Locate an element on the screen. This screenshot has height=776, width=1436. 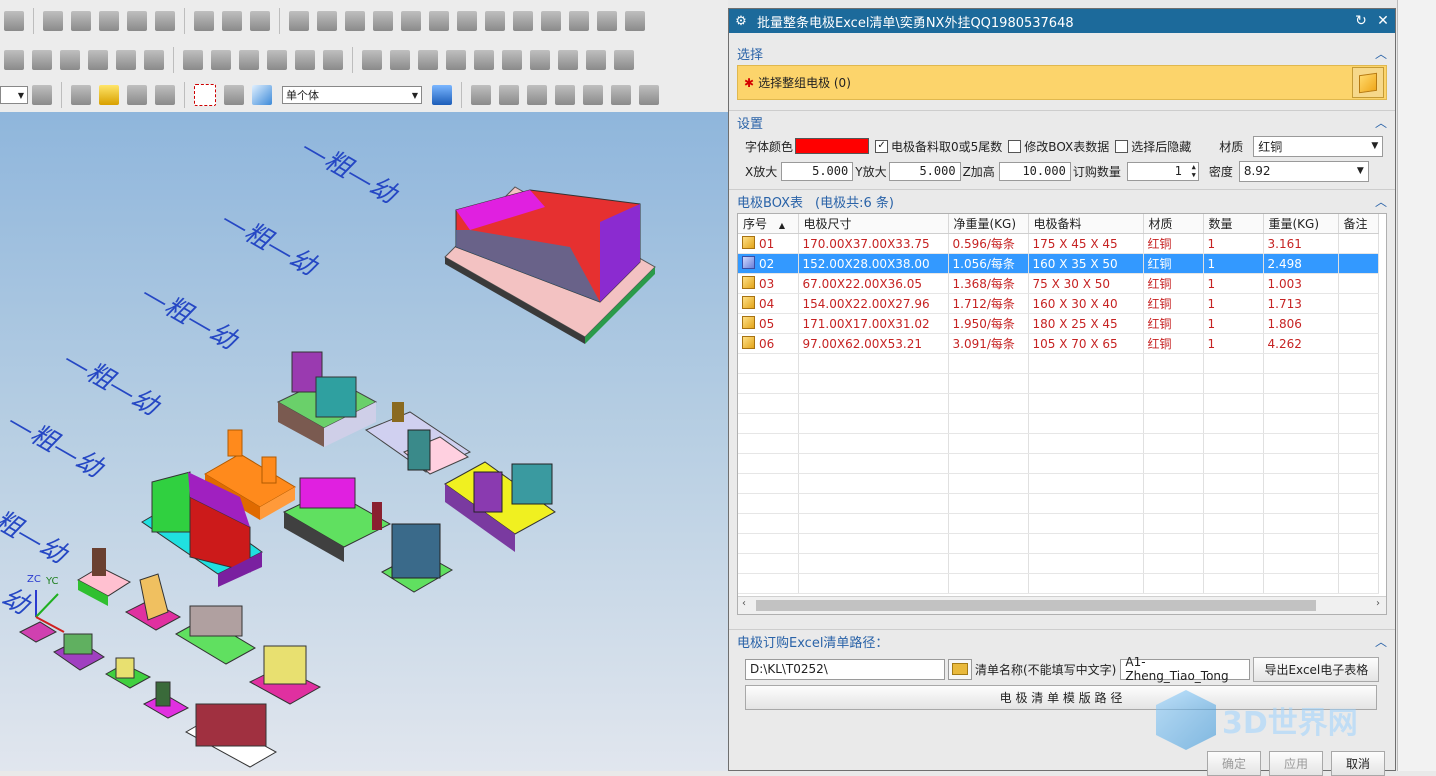
type-filter-combo: ▼ is located at coordinates (14, 95).